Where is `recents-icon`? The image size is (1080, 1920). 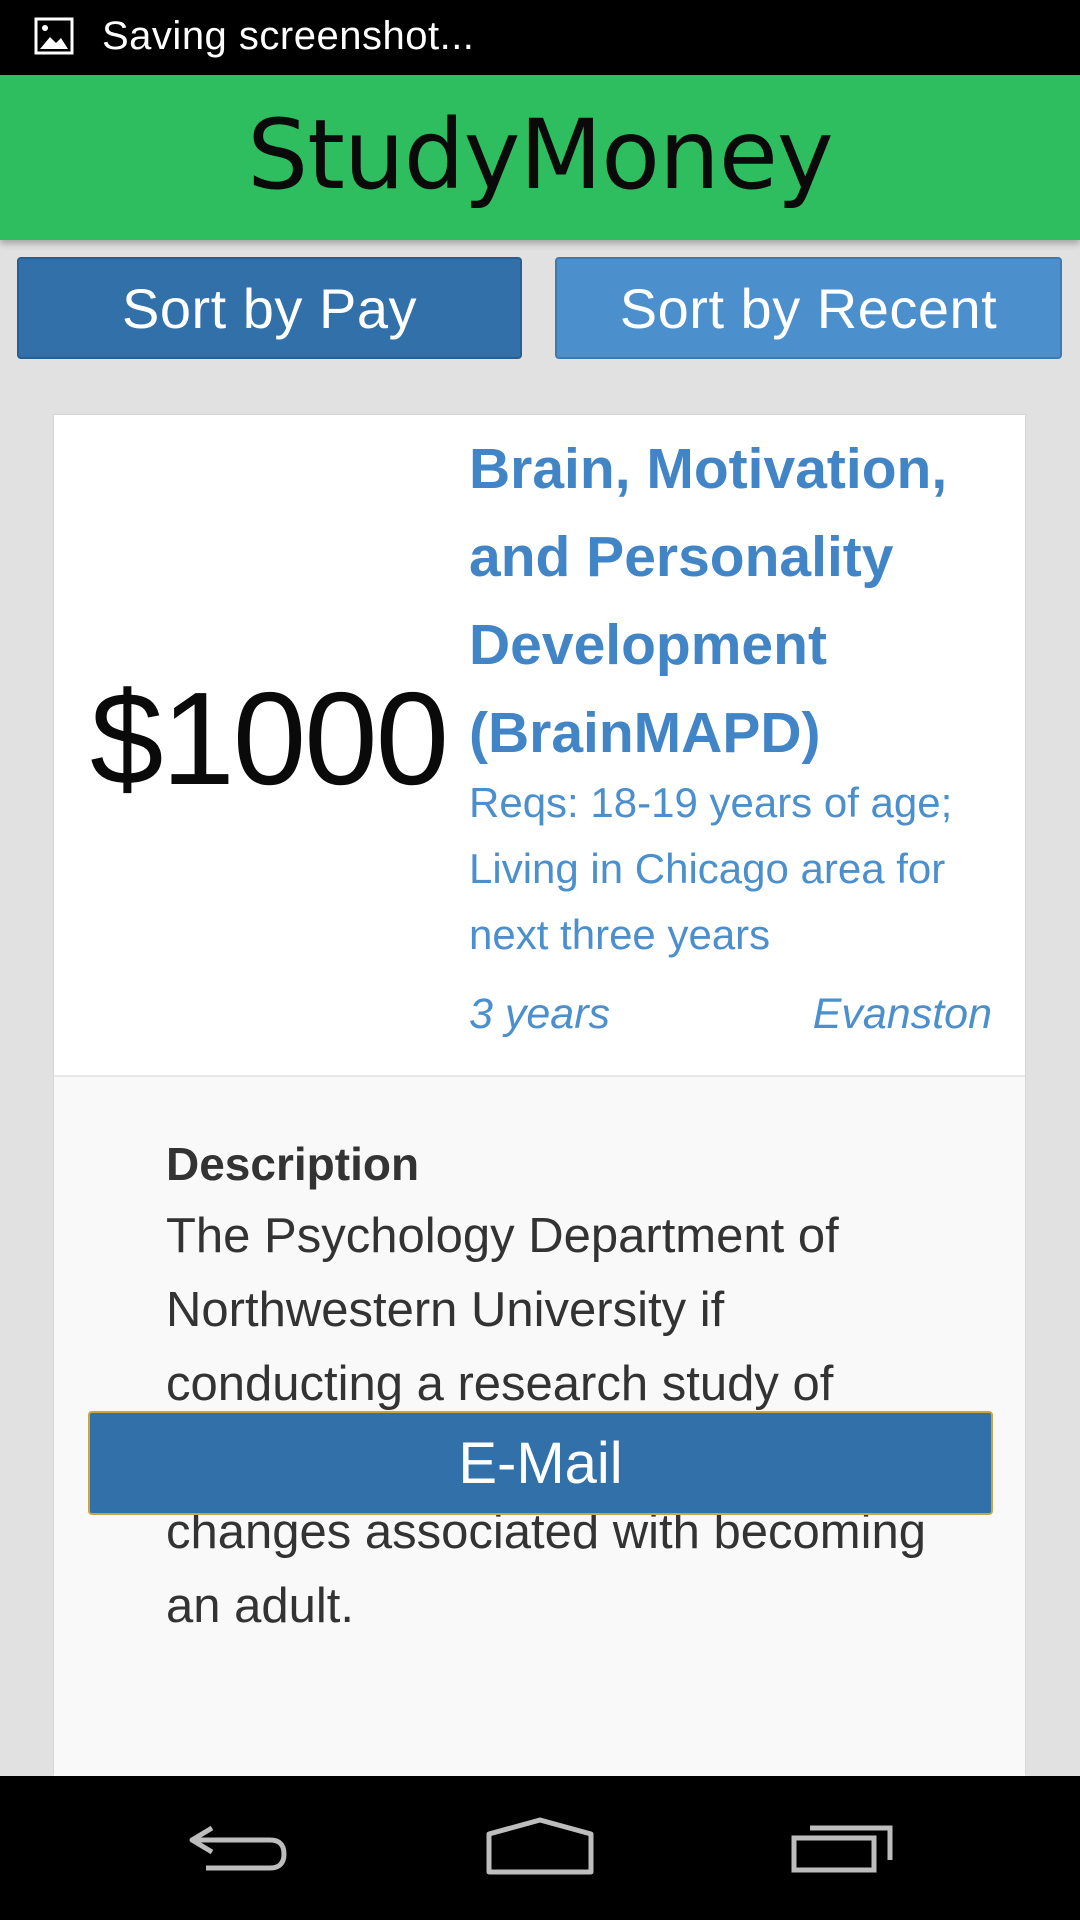
recents-icon is located at coordinates (842, 1848).